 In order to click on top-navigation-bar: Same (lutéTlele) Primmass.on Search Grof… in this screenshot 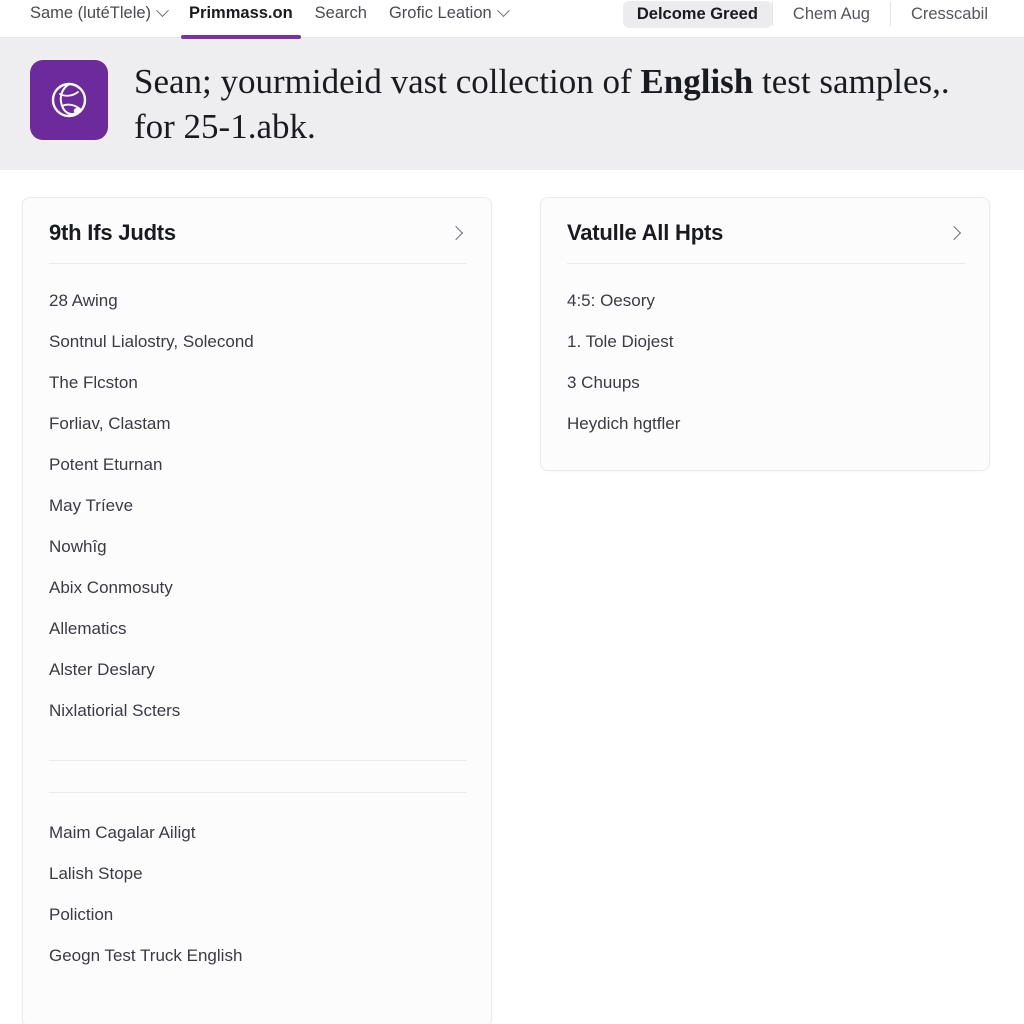, I will do `click(512, 19)`.